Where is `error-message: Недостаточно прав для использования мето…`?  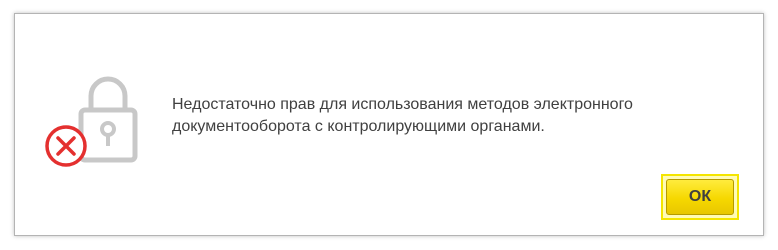 error-message: Недостаточно прав для использования мето… is located at coordinates (402, 115).